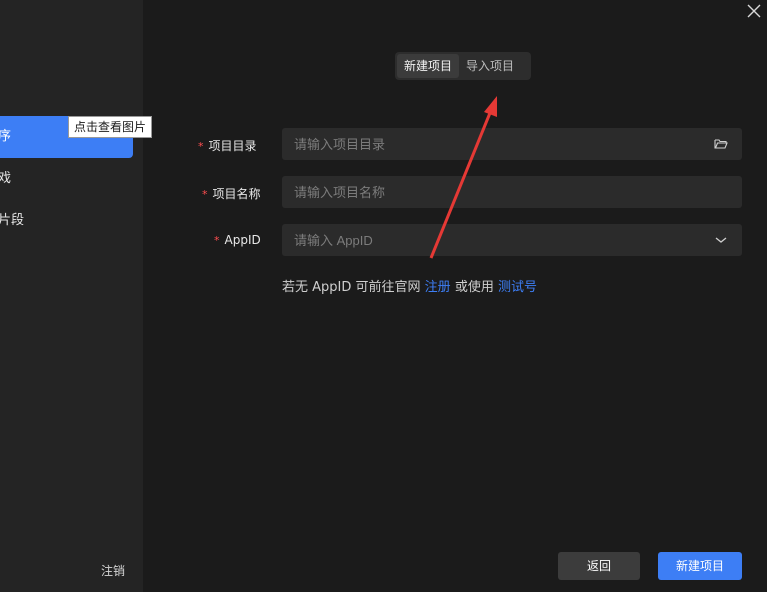 This screenshot has height=592, width=767. I want to click on appid-hint: 若无 AppID 可前往官网 注册 或使用 测试号, so click(409, 287).